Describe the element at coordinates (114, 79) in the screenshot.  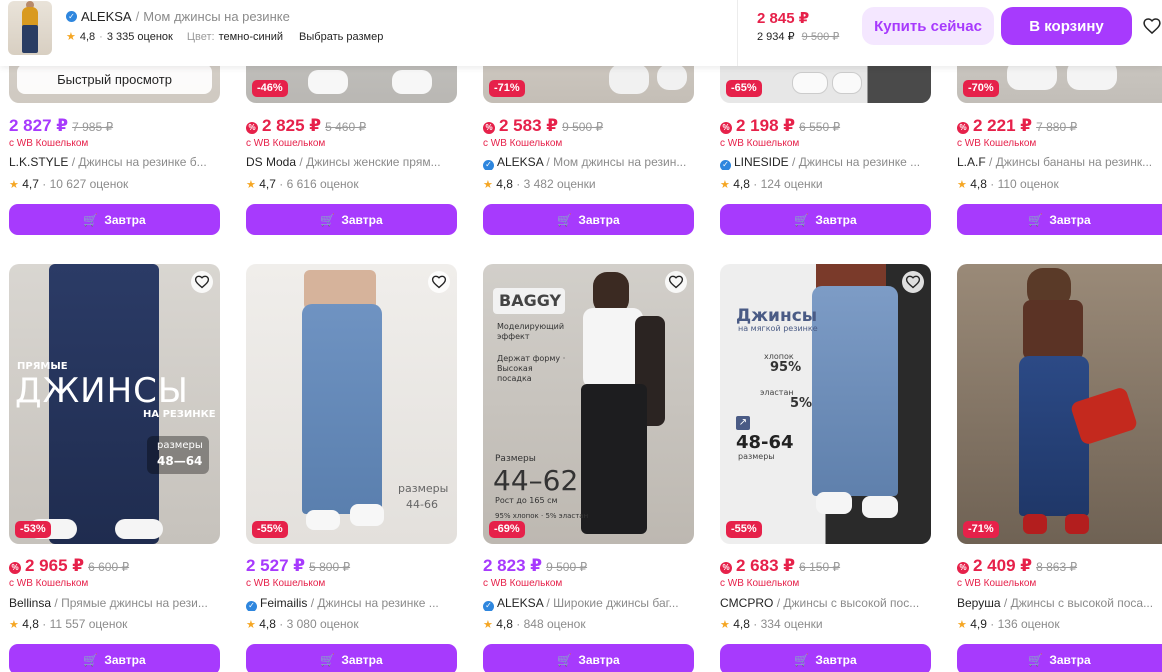
I see `quick-view-button: Быстрый просмотр` at that location.